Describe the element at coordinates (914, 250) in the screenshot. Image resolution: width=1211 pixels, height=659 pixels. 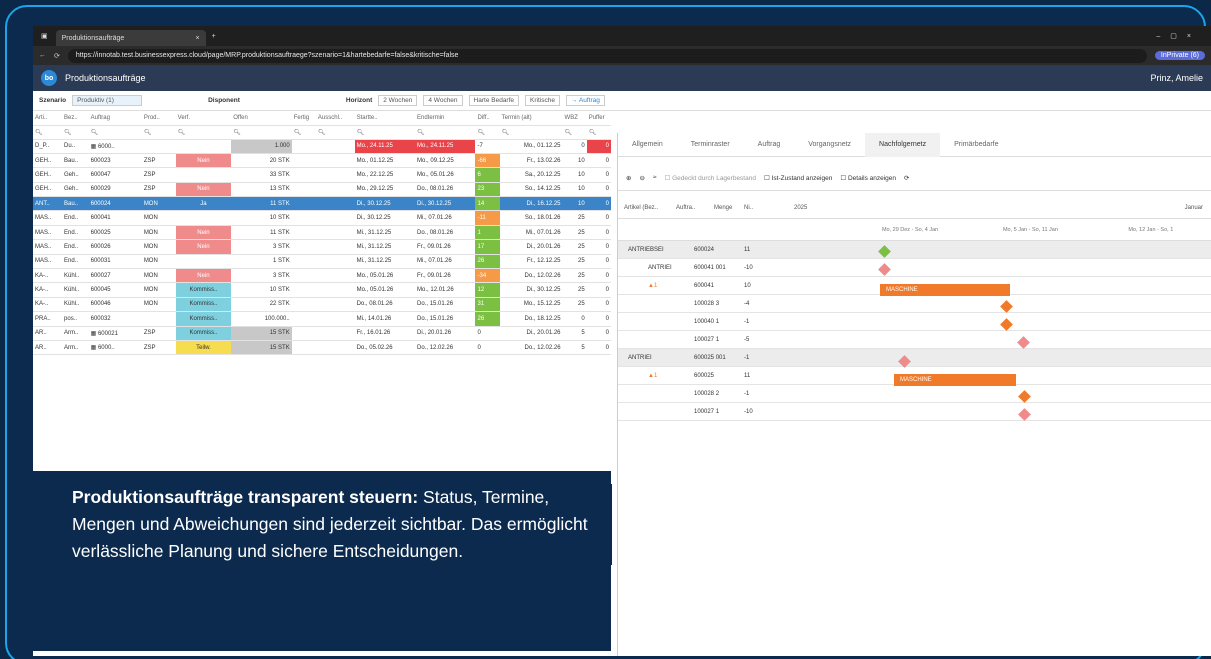
I see `gantt-row: ANTRIEBSEI 600024 11` at that location.